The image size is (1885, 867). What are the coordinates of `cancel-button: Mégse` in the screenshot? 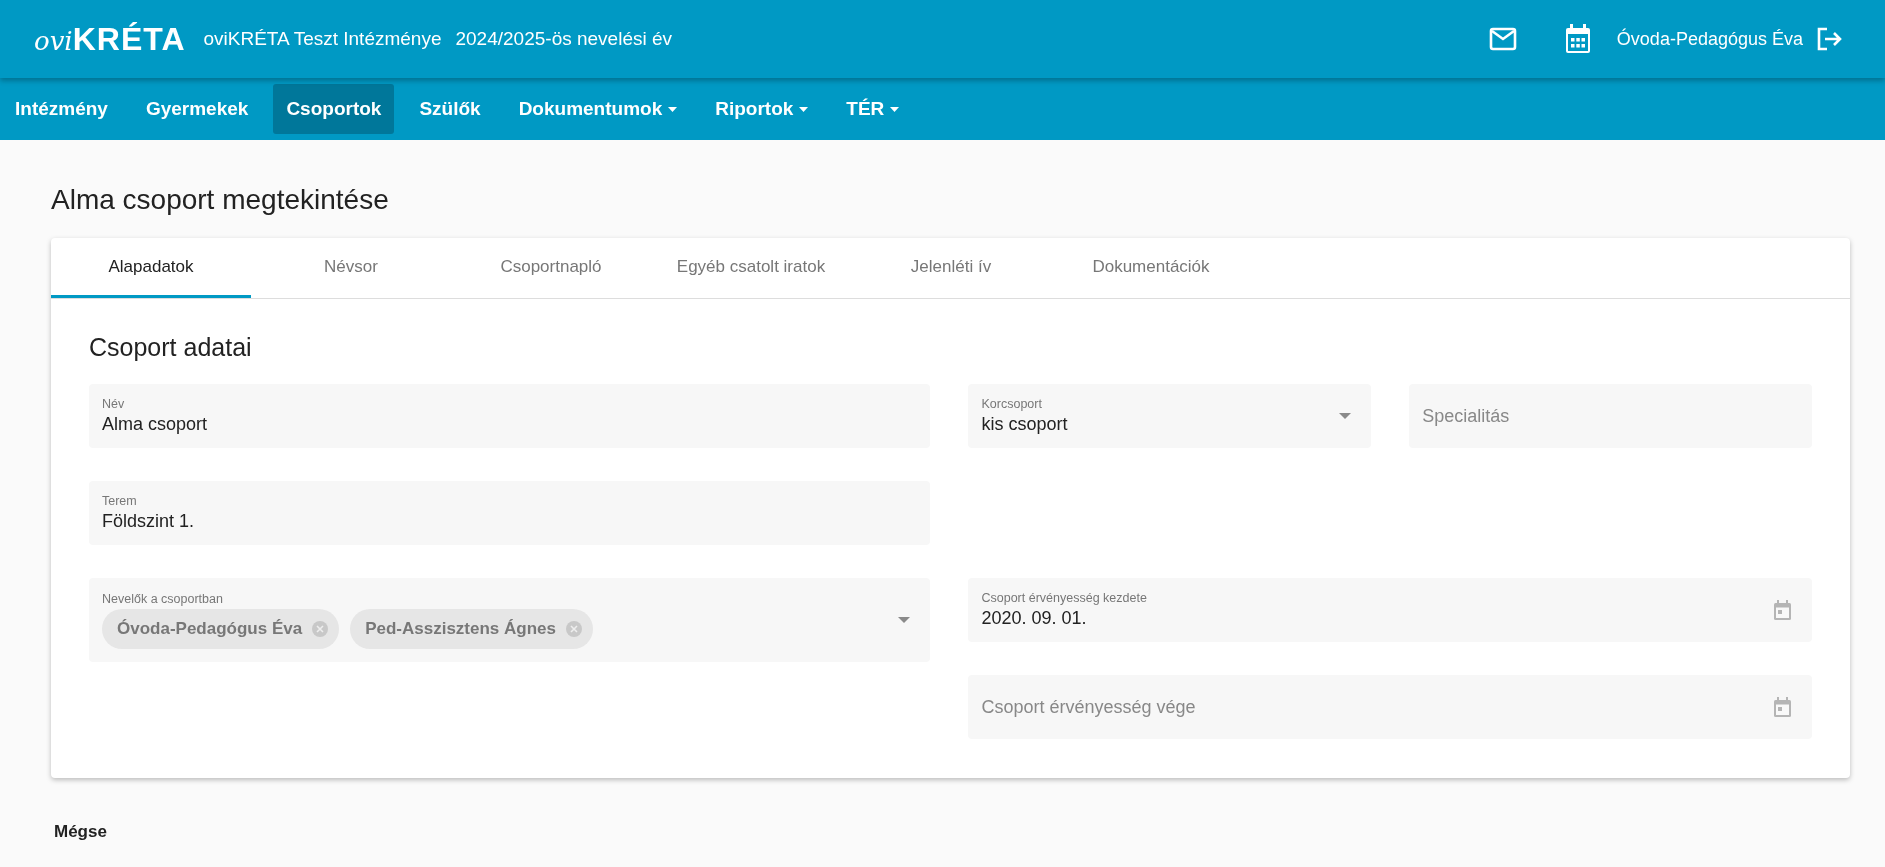 It's located at (80, 832).